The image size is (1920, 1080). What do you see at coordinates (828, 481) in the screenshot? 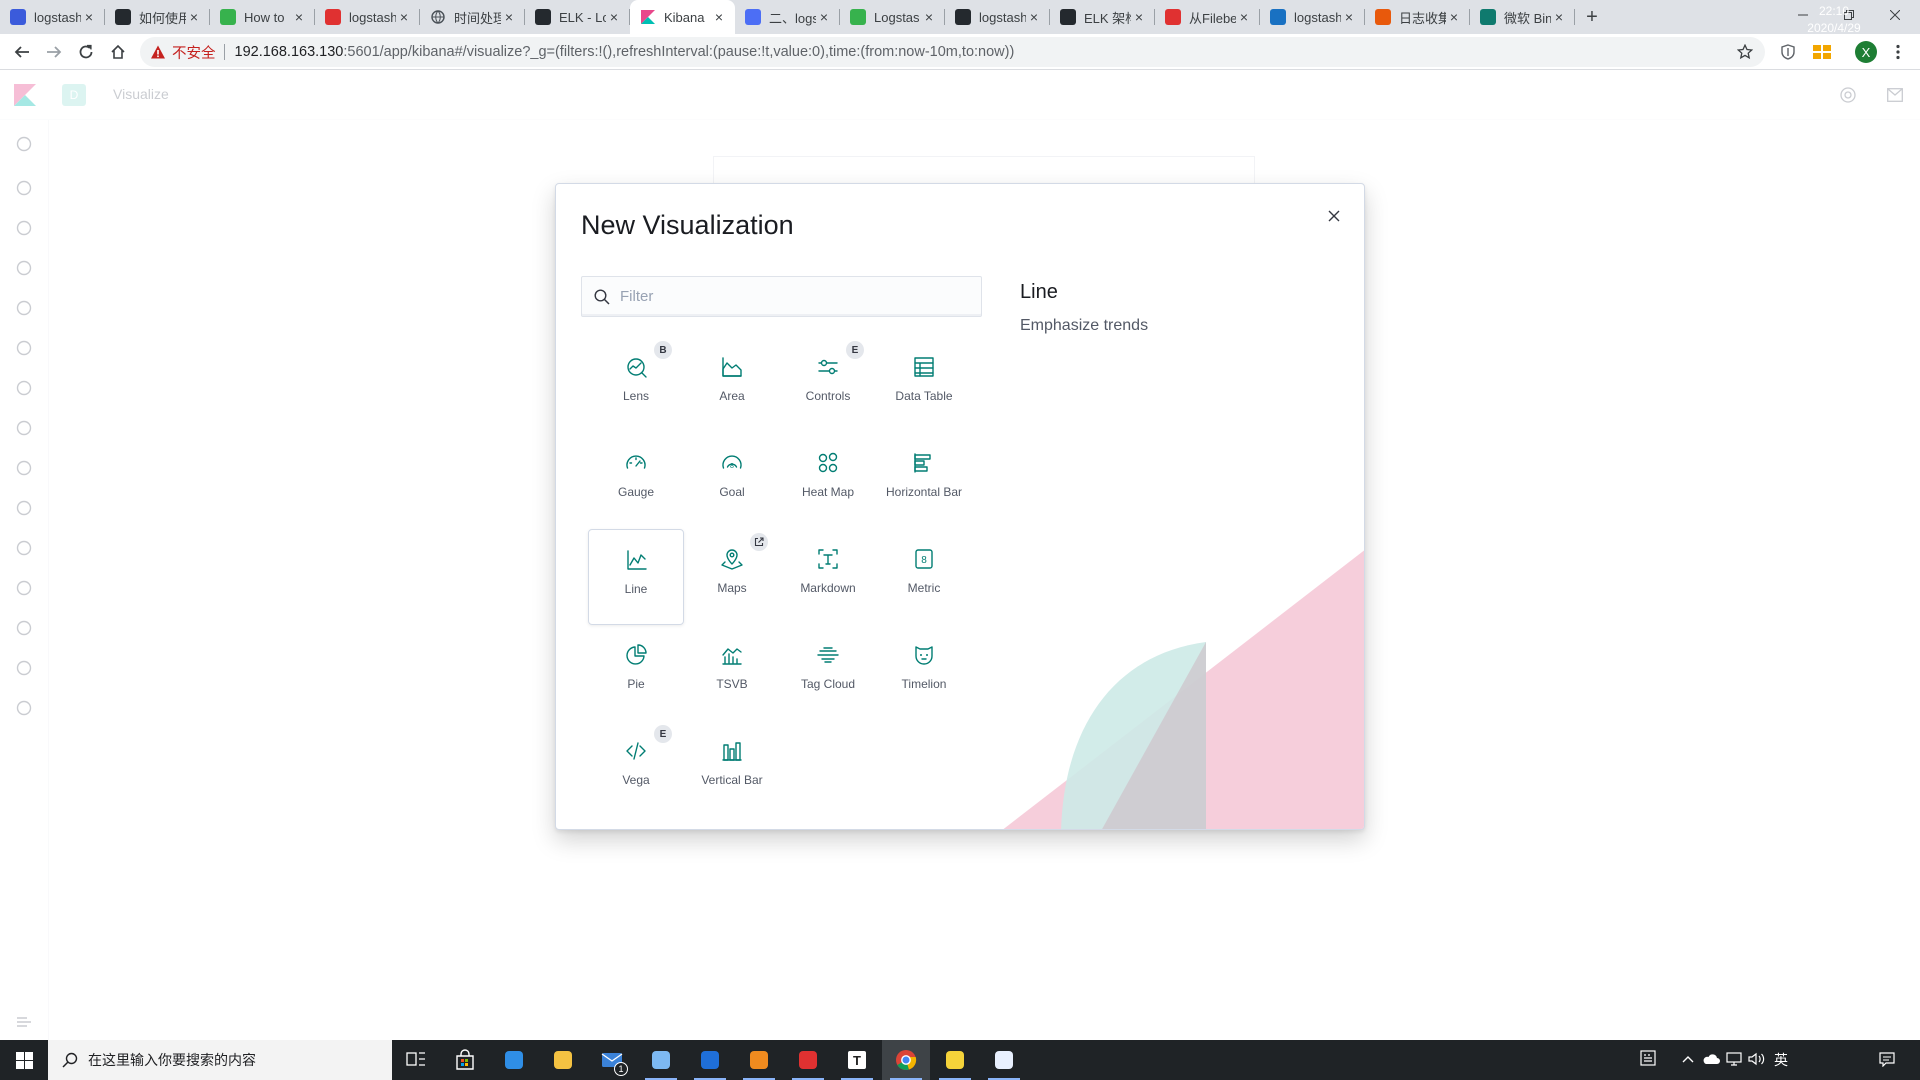
I see `vis-type-heat-map: Heat Map` at bounding box center [828, 481].